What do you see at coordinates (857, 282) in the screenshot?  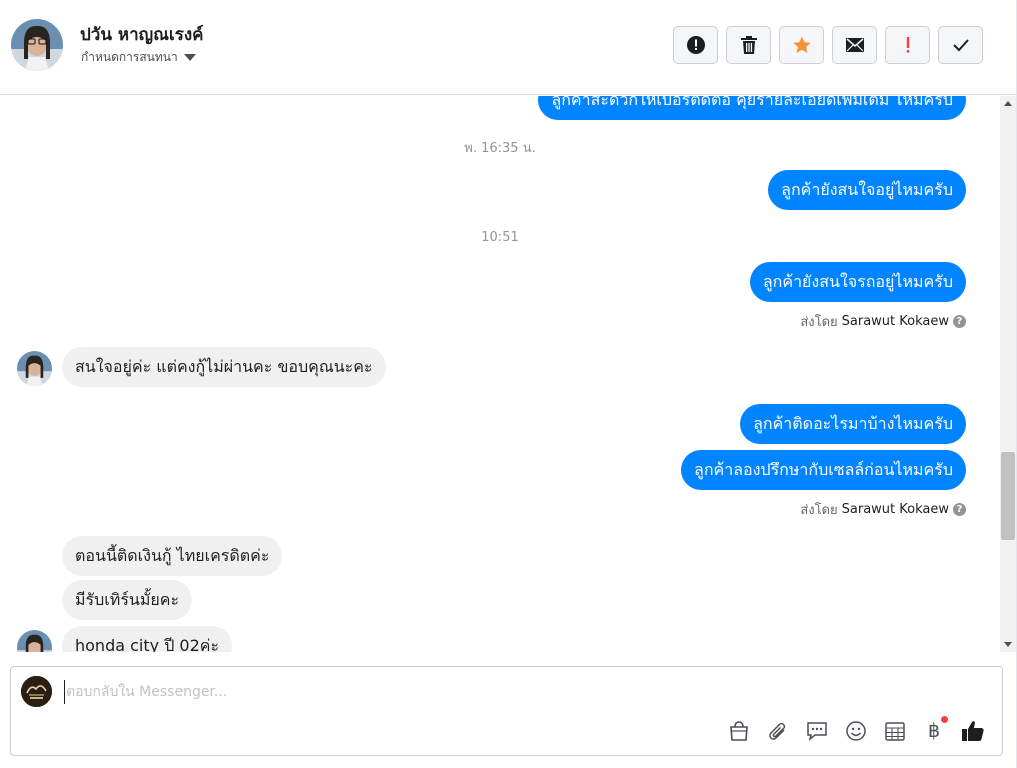 I see `outgoing-message: ลูกค้ายังสนใจรถอยู่ไหมครับ` at bounding box center [857, 282].